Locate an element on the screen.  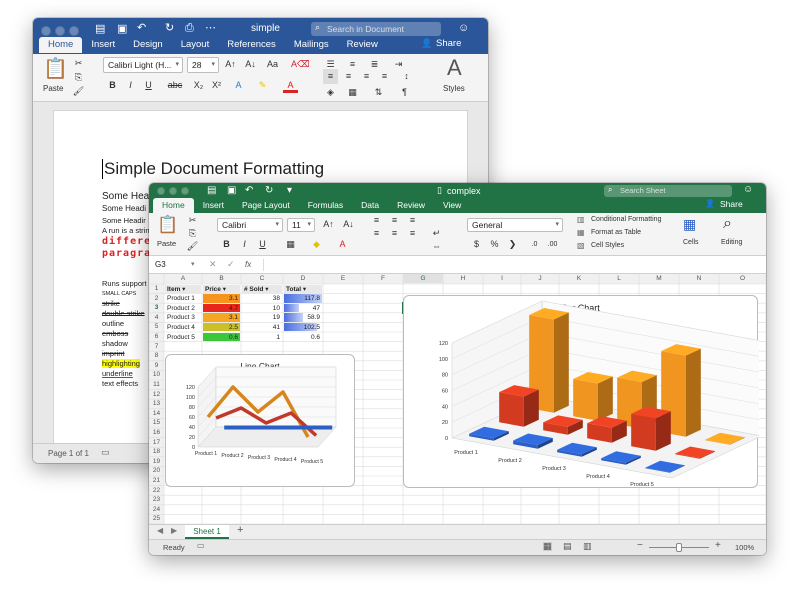
name-box-dropdown-icon: ▾ is located at coordinates (193, 264).